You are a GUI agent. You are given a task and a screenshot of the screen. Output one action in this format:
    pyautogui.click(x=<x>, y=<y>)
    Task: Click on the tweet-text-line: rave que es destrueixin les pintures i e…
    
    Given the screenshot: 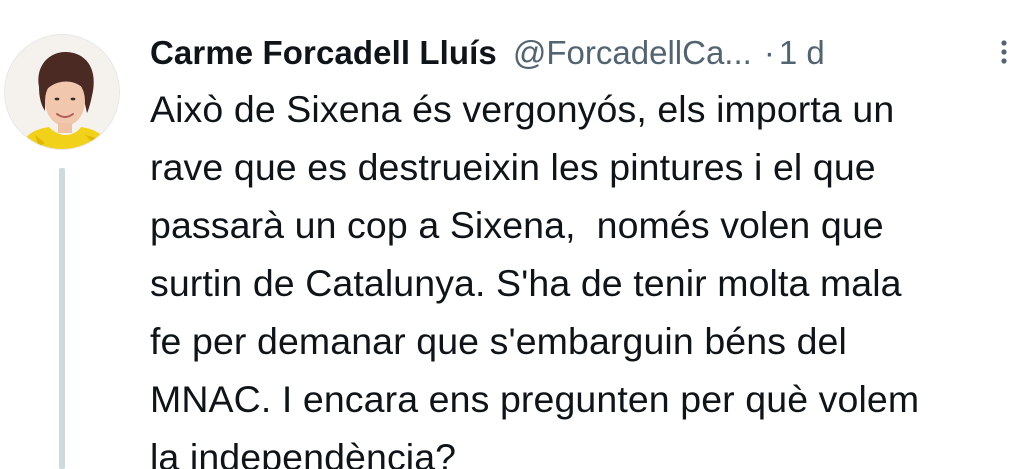 What is the action you would take?
    pyautogui.click(x=513, y=167)
    